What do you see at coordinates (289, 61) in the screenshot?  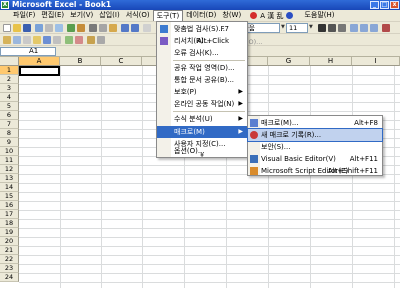 I see `column-header-g: G` at bounding box center [289, 61].